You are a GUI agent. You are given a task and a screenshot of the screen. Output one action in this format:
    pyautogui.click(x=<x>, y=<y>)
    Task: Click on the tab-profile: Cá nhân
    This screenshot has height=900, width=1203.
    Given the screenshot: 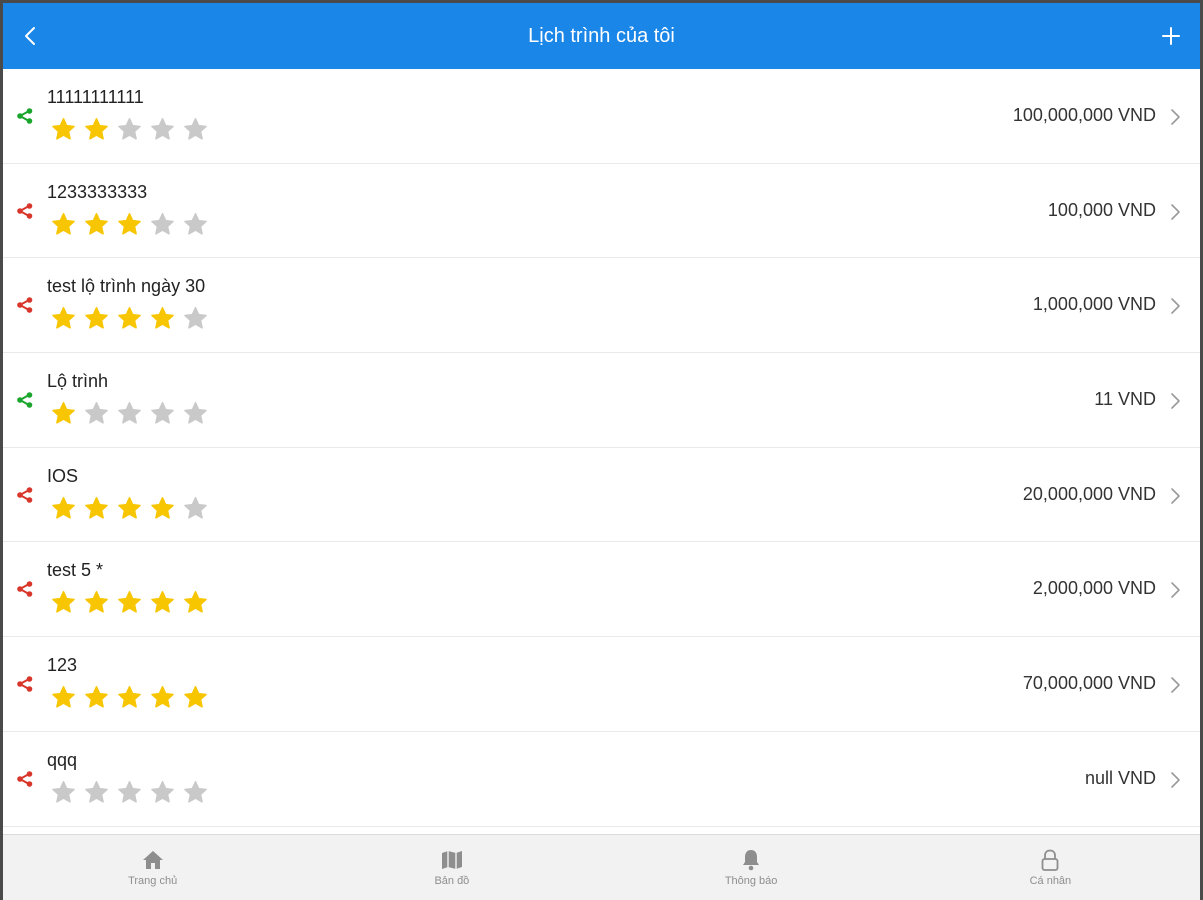 What is the action you would take?
    pyautogui.click(x=1050, y=867)
    